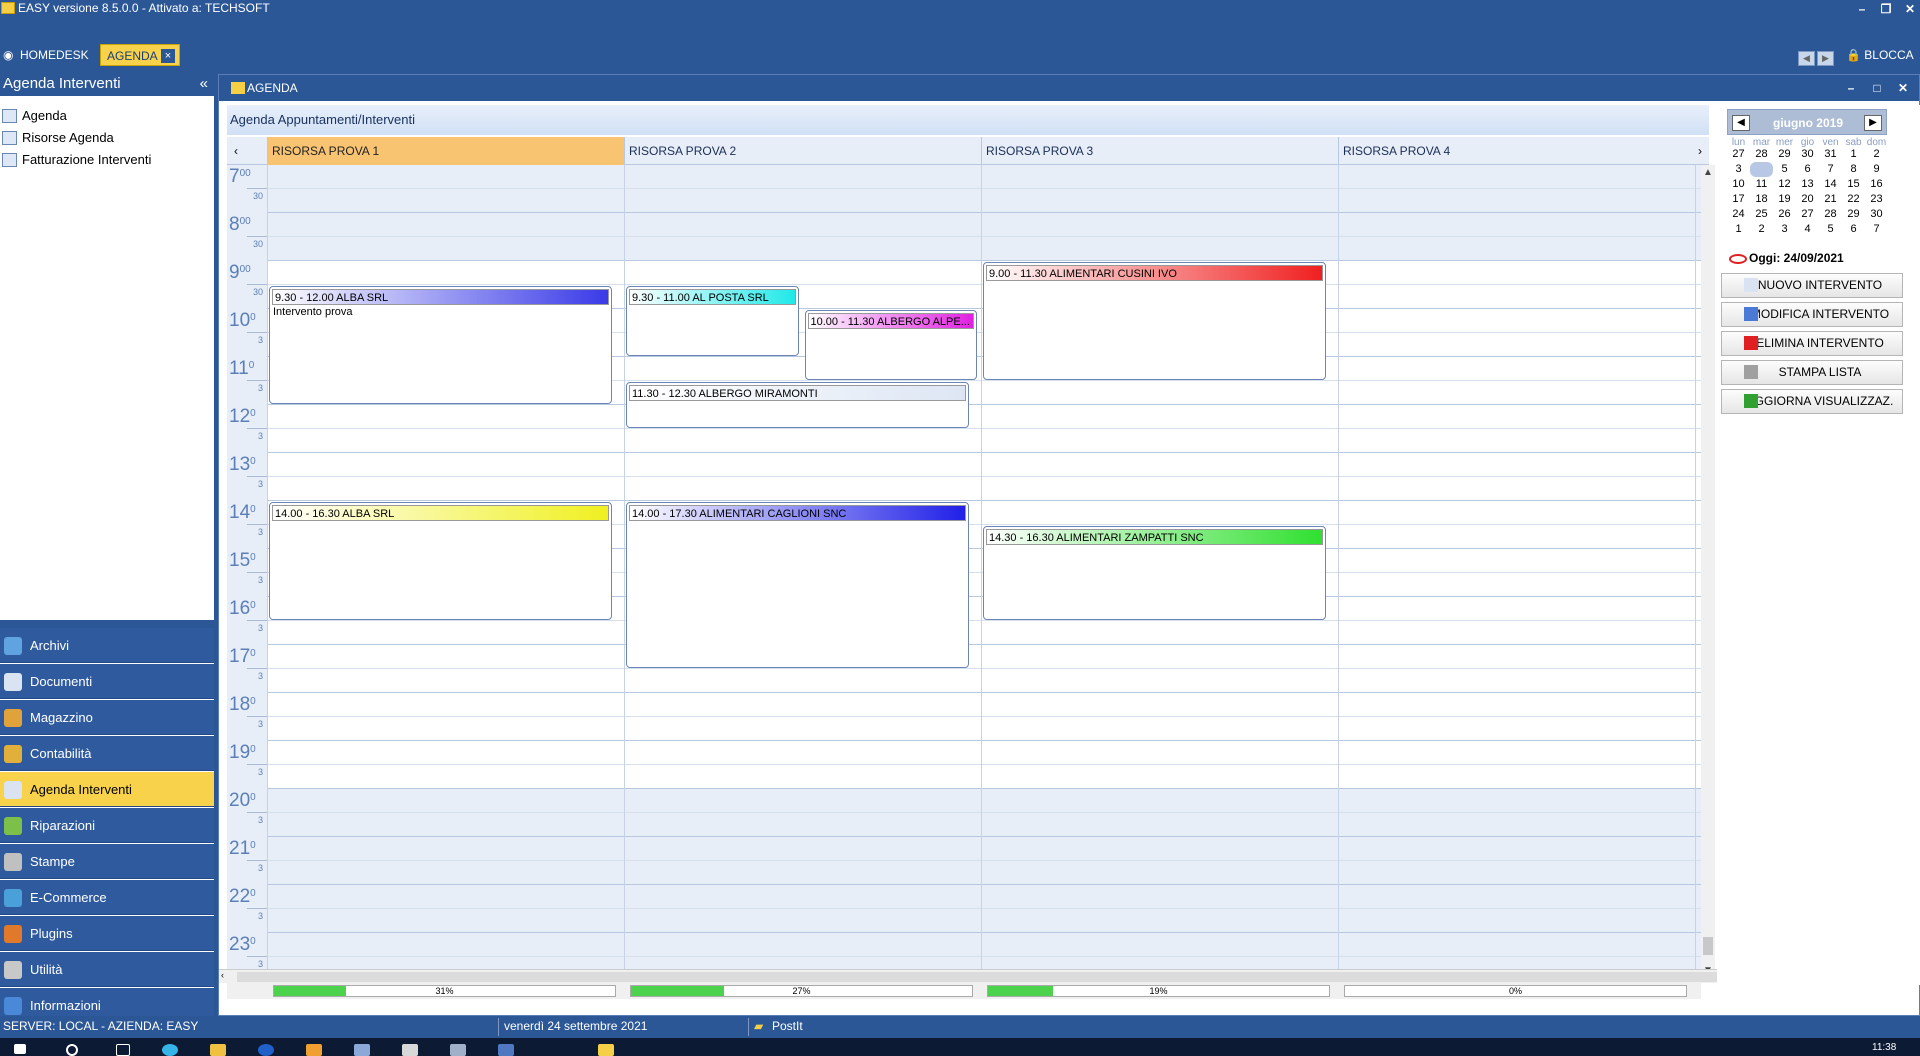 This screenshot has width=1920, height=1056. Describe the element at coordinates (1738, 184) in the screenshot. I see `calendar-day: 10` at that location.